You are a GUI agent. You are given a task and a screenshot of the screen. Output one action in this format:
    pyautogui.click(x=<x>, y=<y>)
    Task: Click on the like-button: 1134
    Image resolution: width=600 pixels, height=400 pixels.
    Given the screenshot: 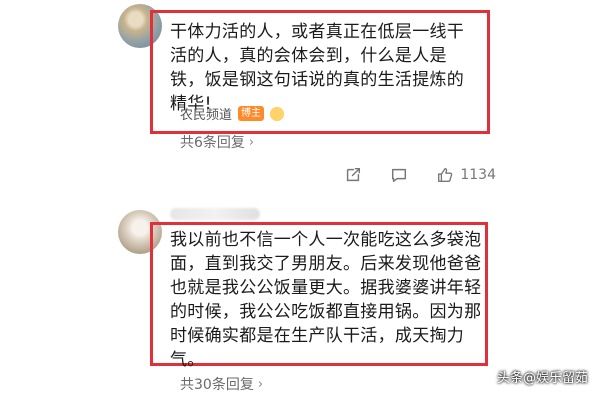 What is the action you would take?
    pyautogui.click(x=466, y=175)
    